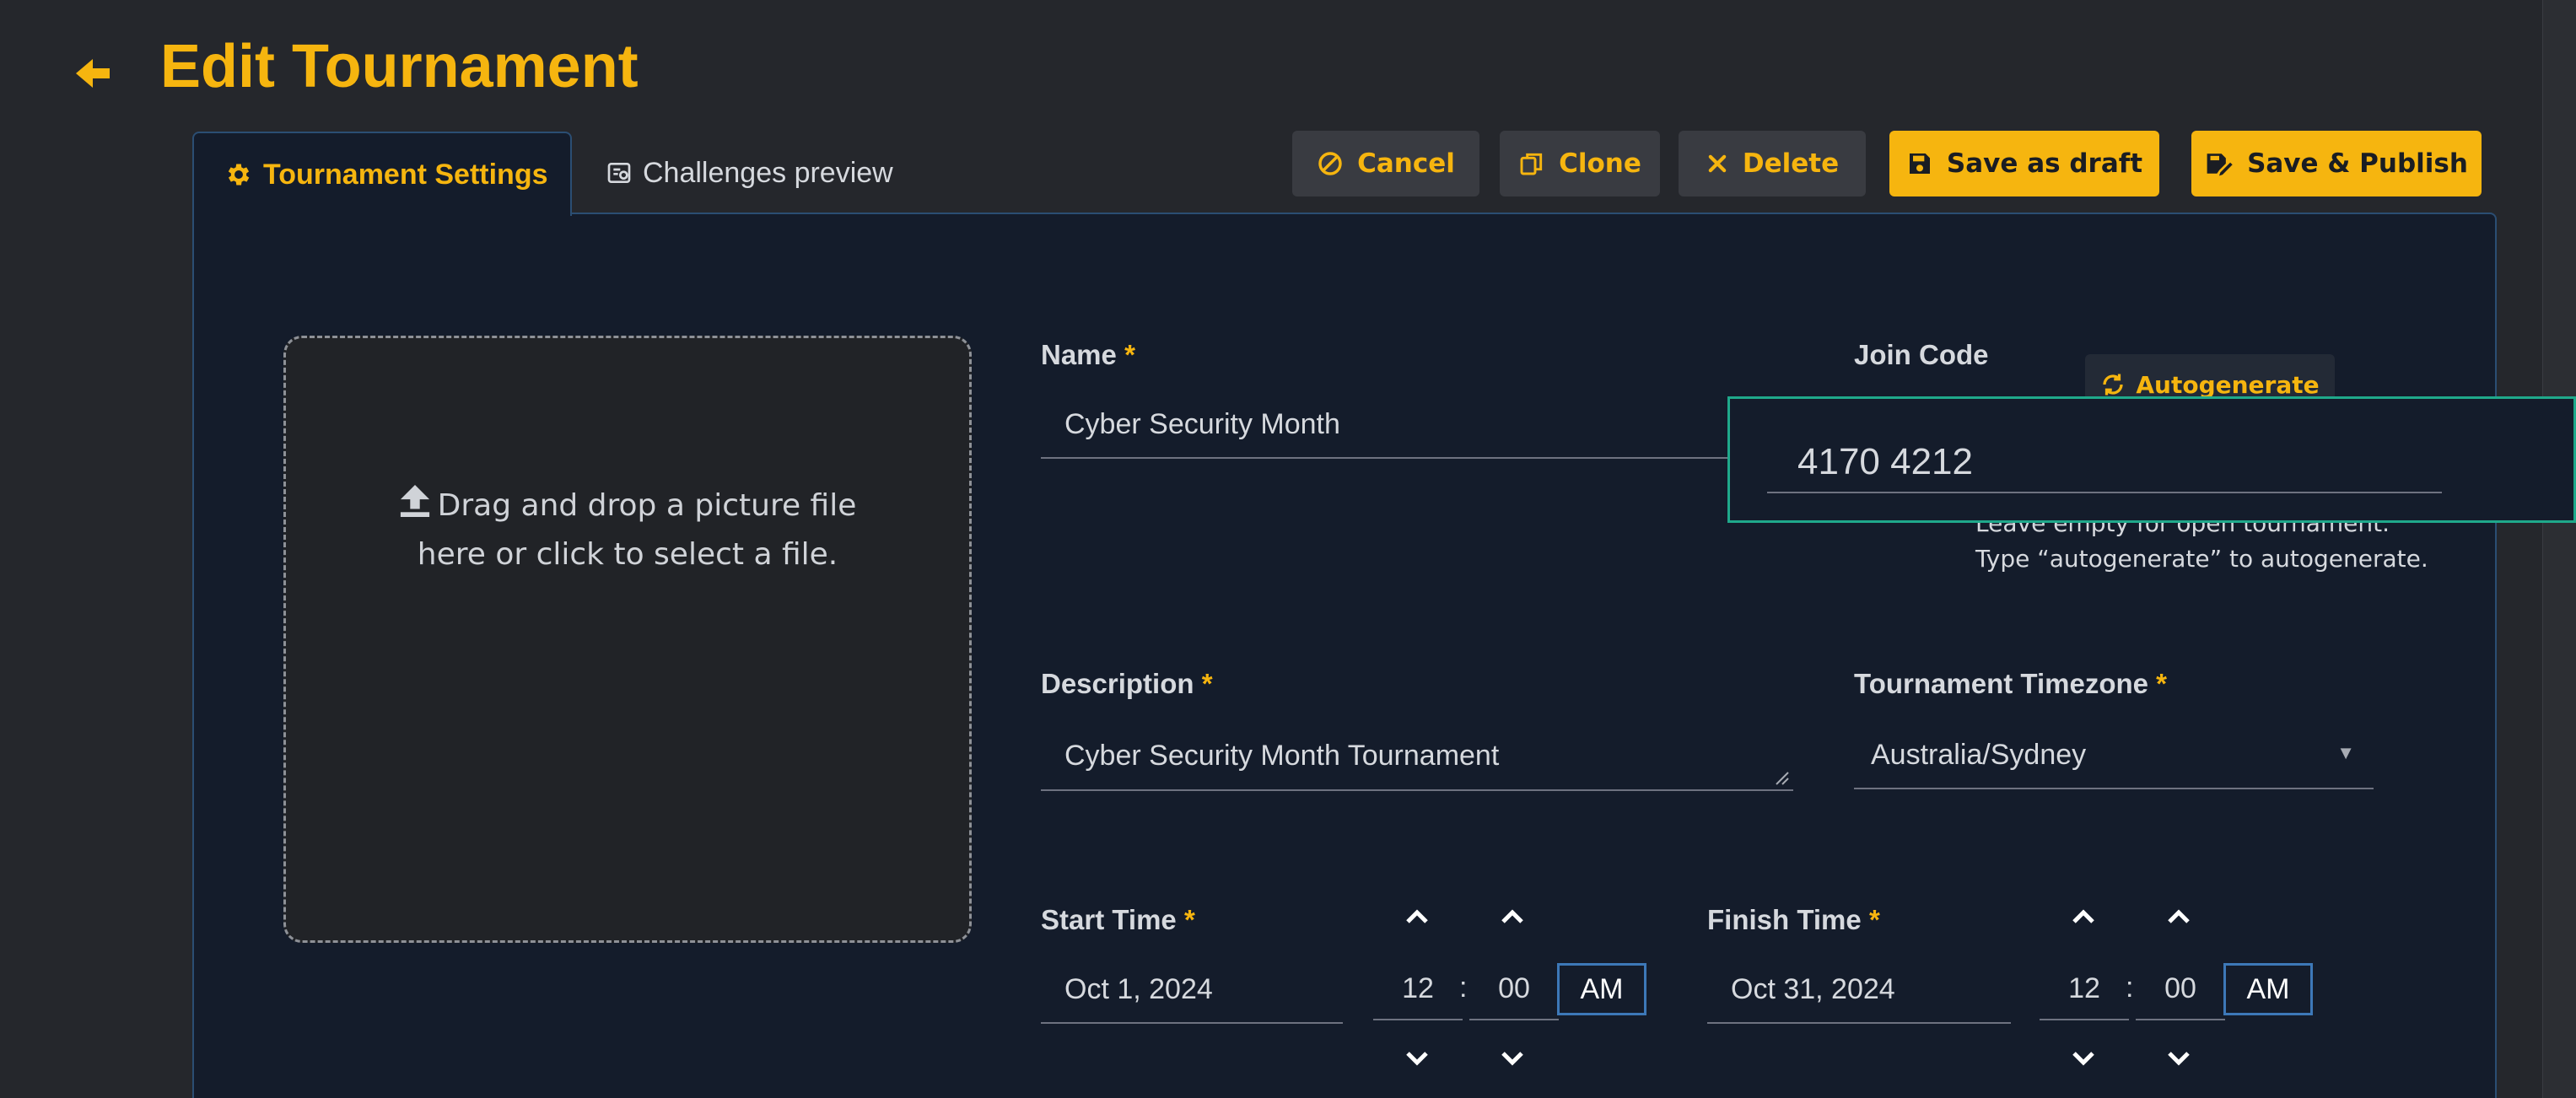 This screenshot has height=1098, width=2576. Describe the element at coordinates (2357, 163) in the screenshot. I see `save-publish-label: Save & Publish` at that location.